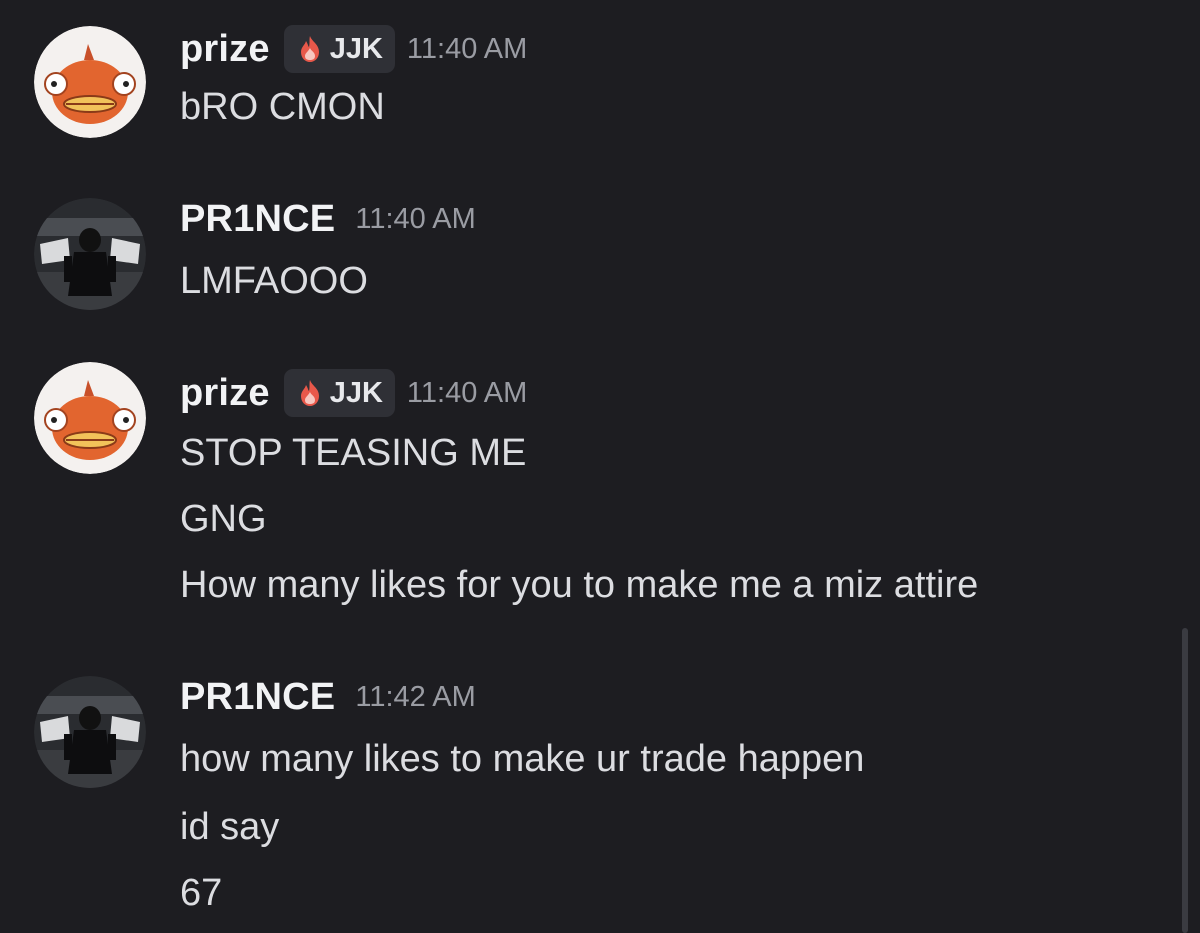 The width and height of the screenshot is (1200, 933). I want to click on message-header: PR1NCE 11:42 AM, so click(328, 697).